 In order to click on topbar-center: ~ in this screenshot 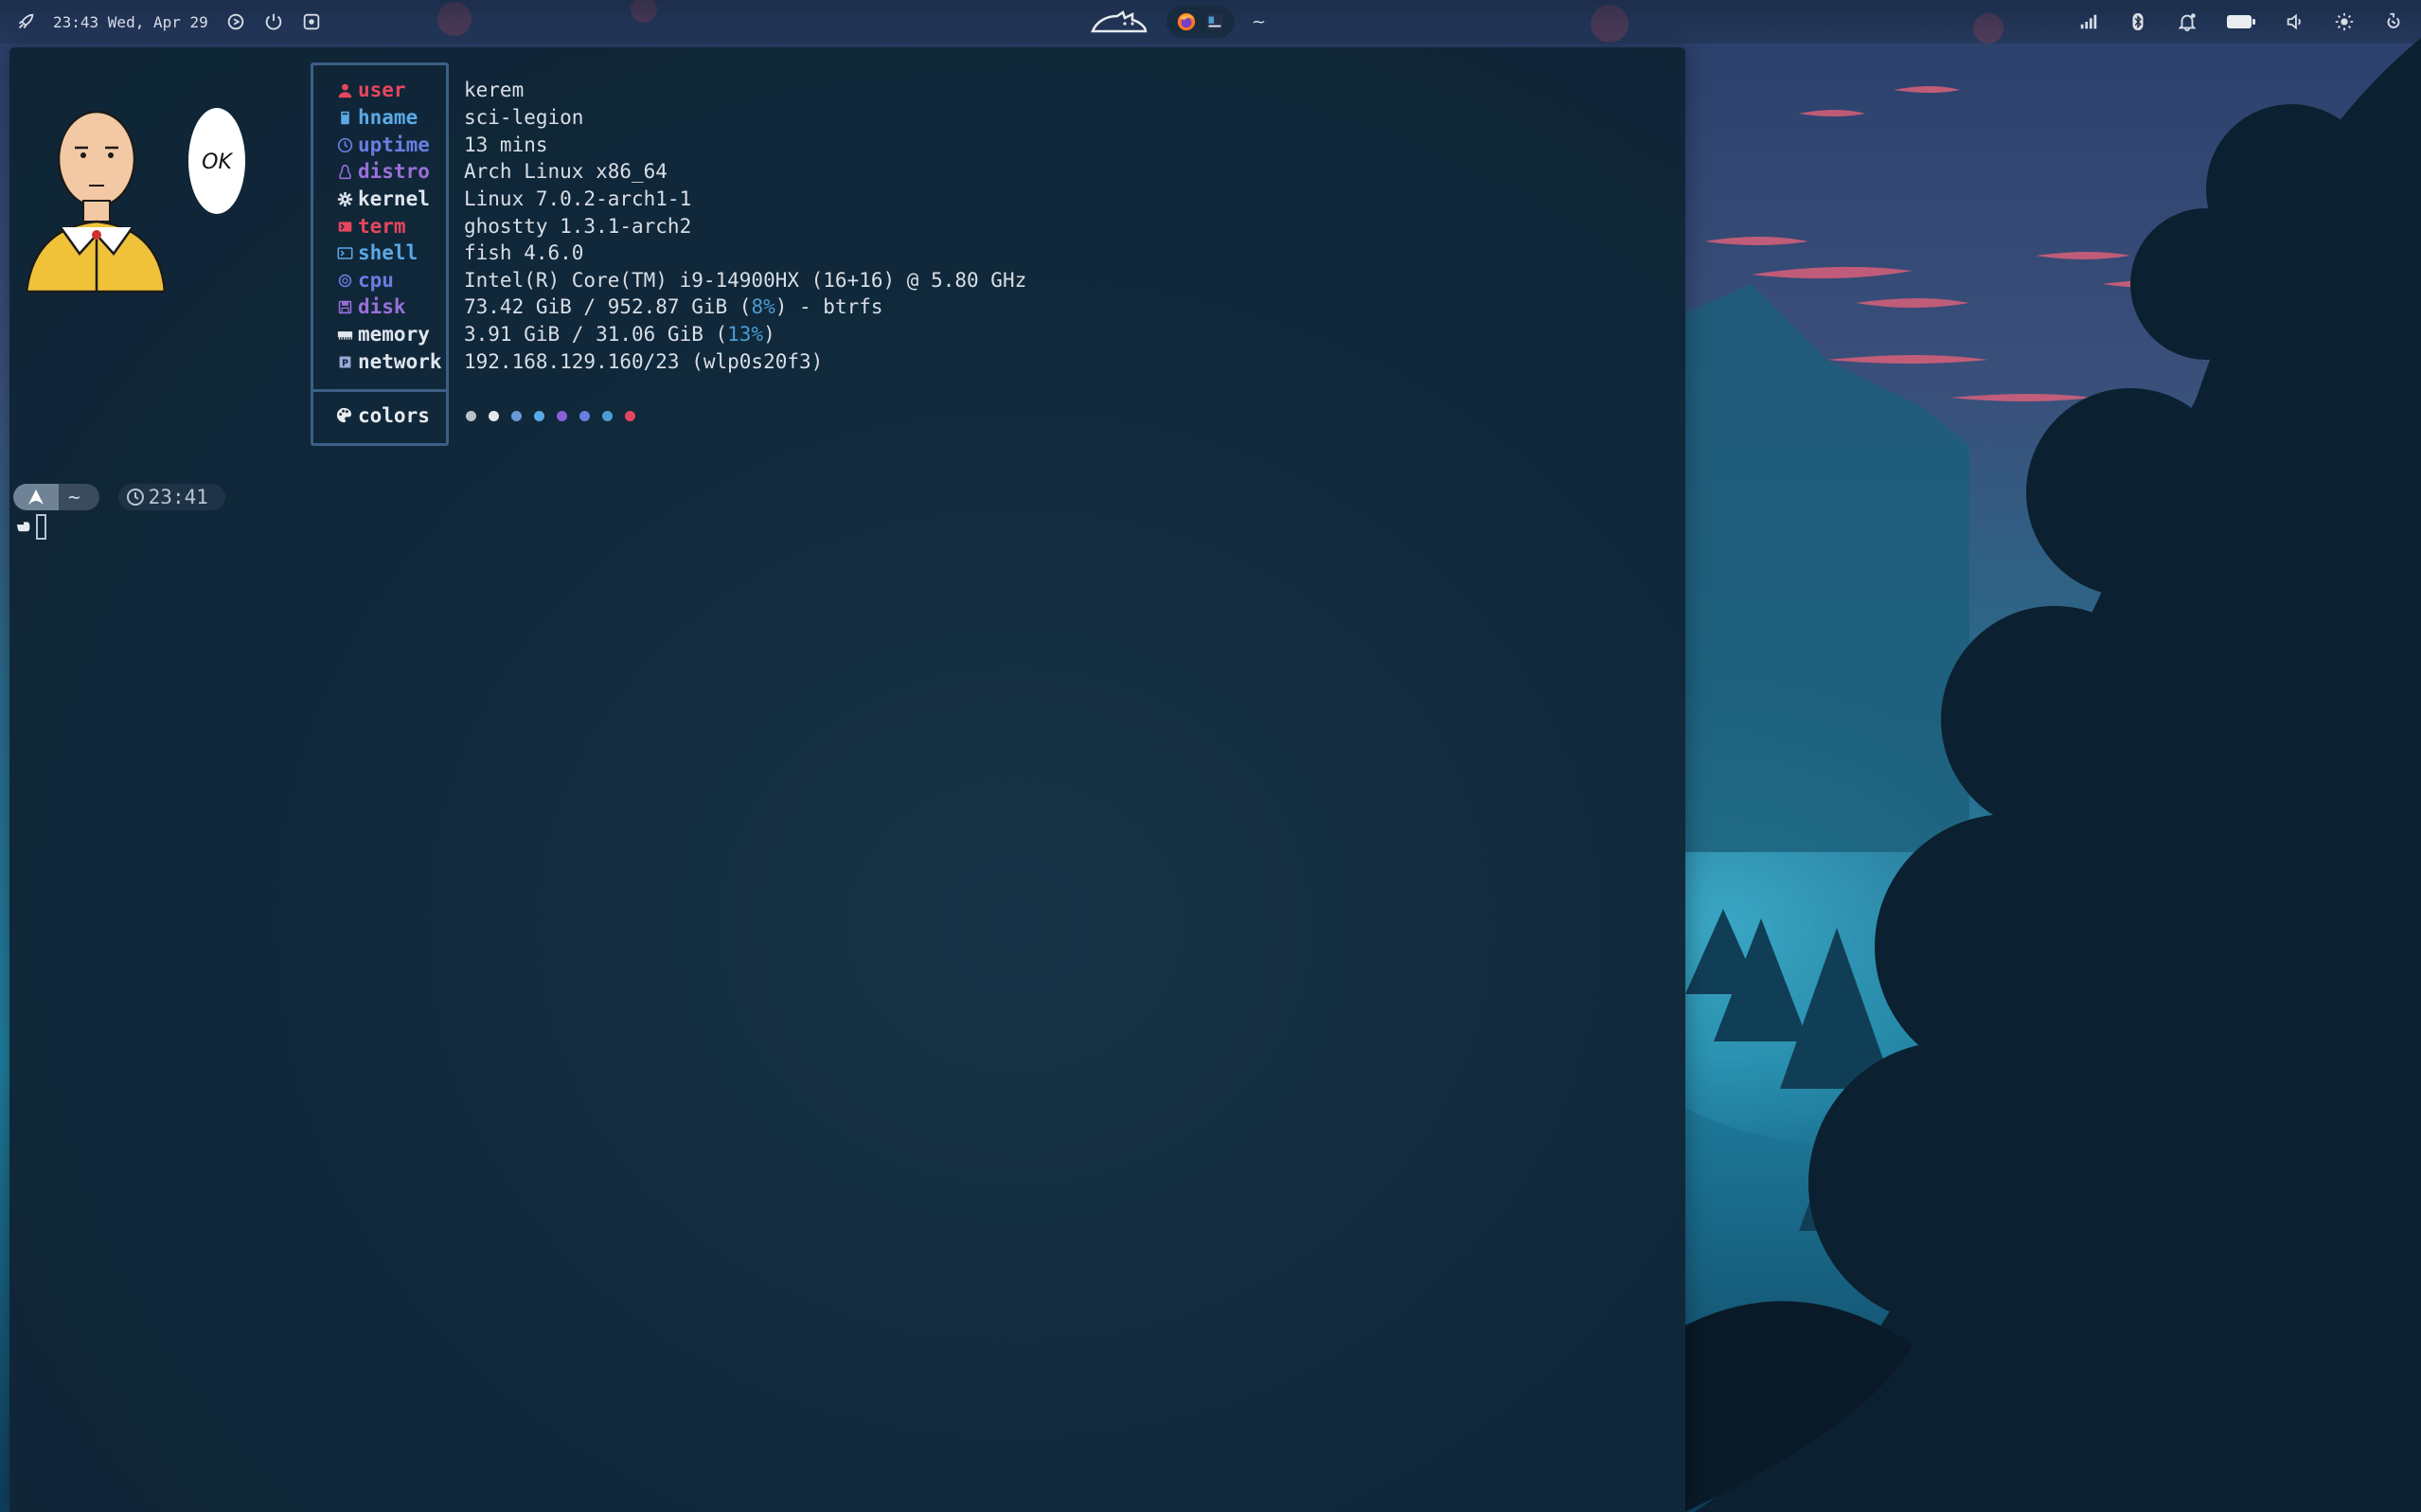, I will do `click(1177, 22)`.